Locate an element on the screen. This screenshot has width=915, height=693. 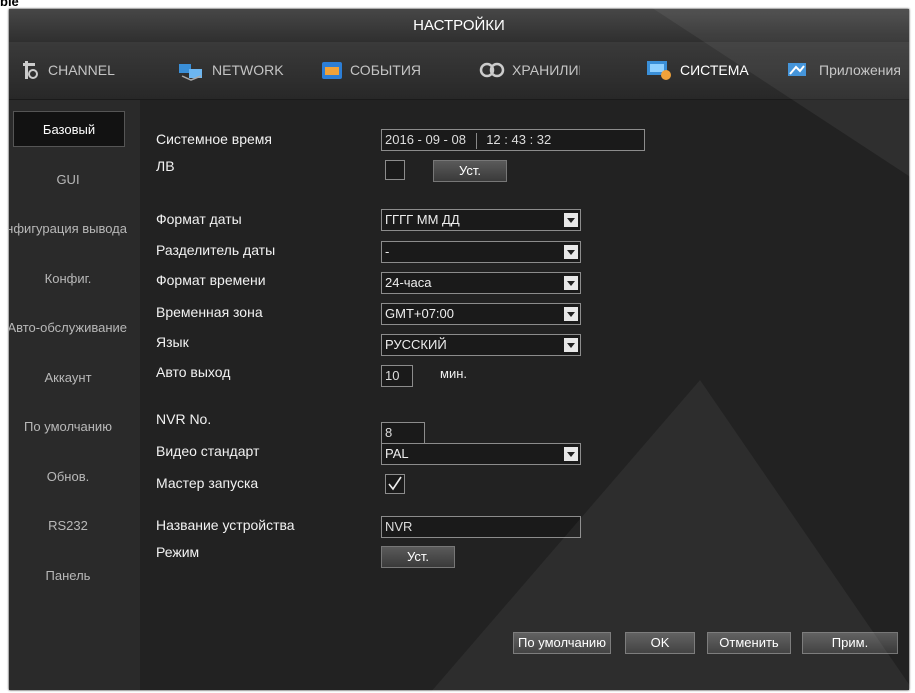
storage-icon is located at coordinates (492, 70).